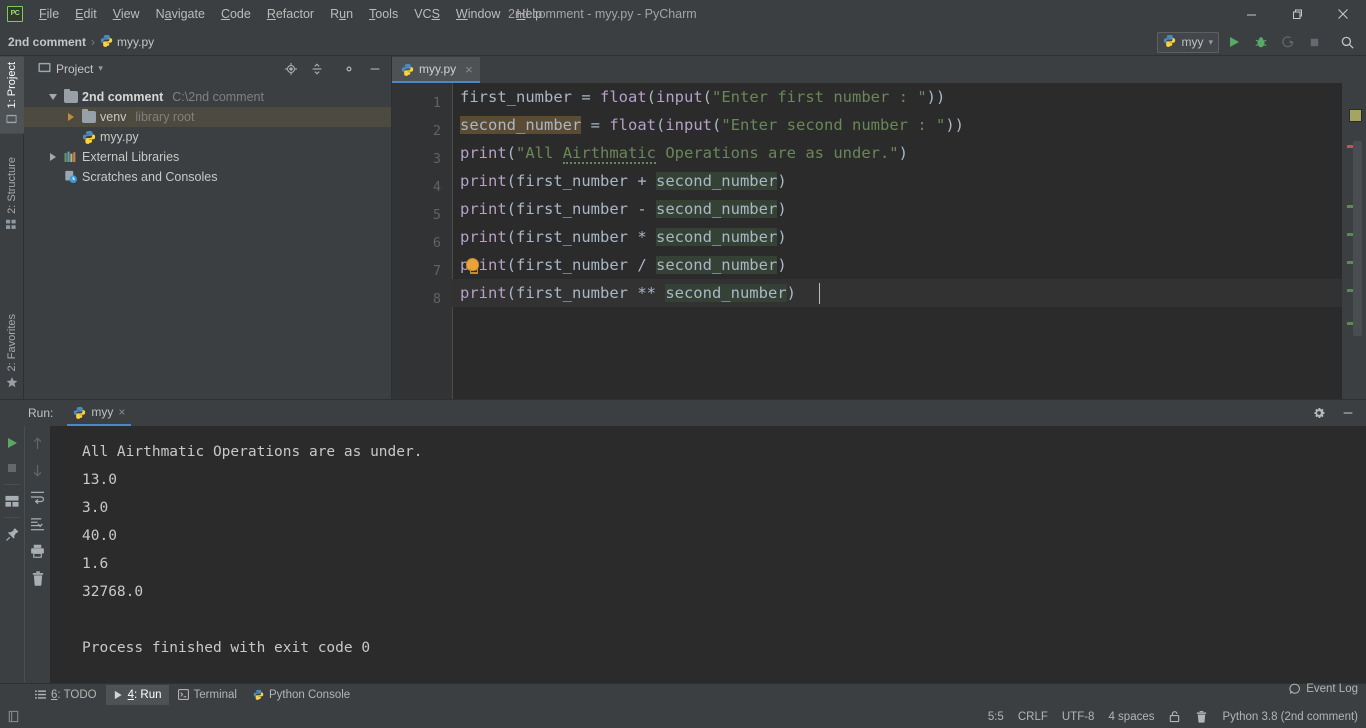  What do you see at coordinates (12, 501) in the screenshot?
I see `layout-settings-button` at bounding box center [12, 501].